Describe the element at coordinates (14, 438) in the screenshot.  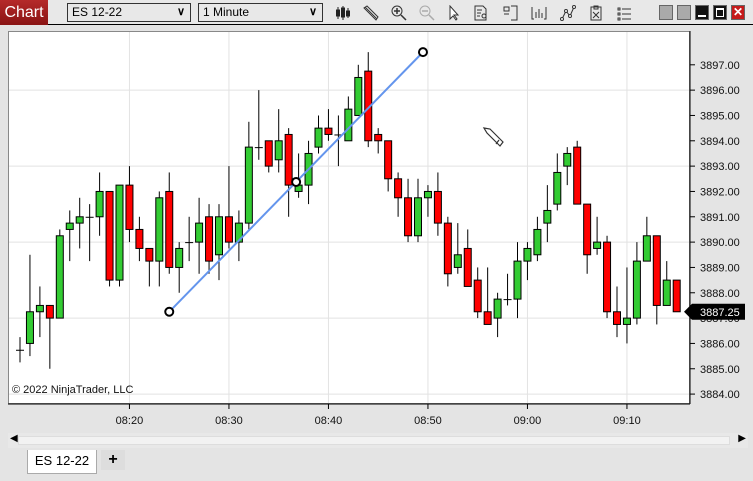
I see `scroll-left-icon: ◀` at that location.